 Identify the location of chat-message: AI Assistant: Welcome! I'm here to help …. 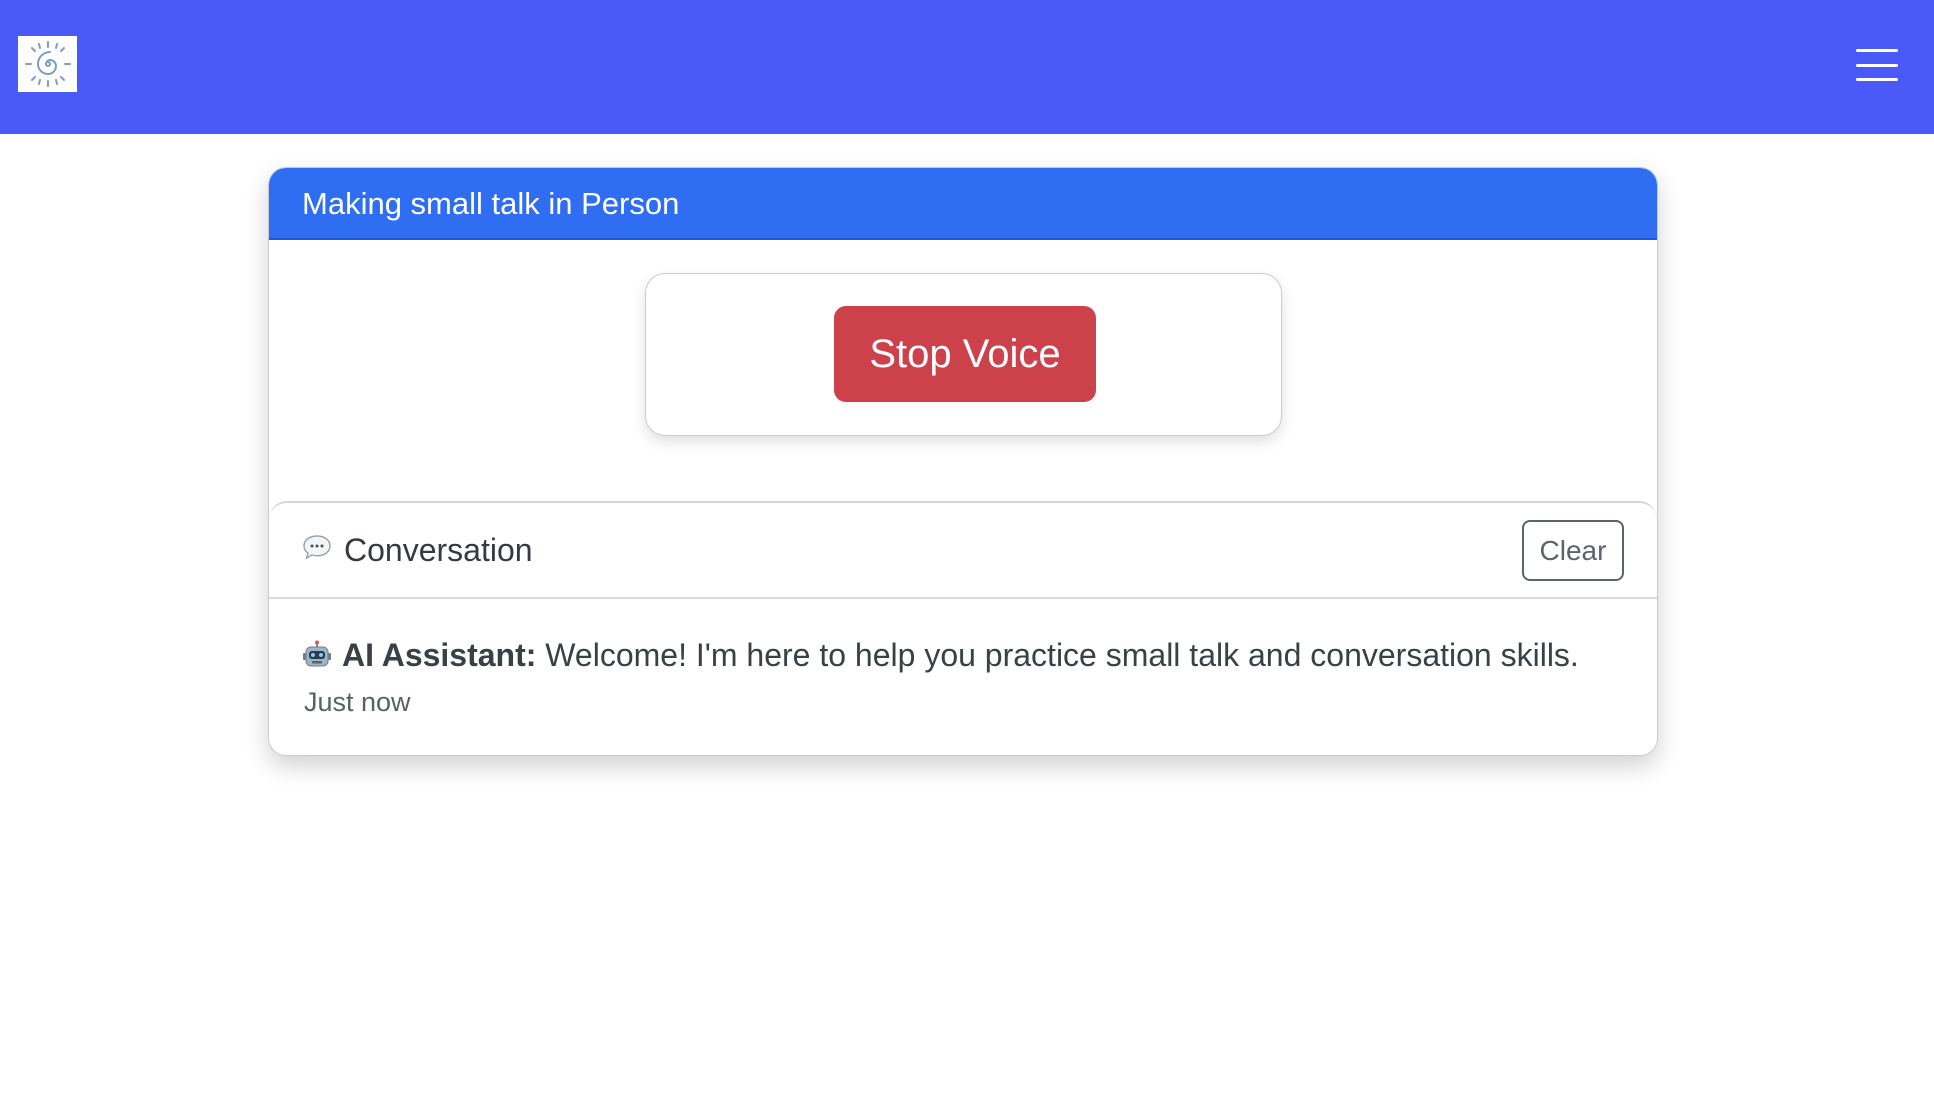
(940, 655).